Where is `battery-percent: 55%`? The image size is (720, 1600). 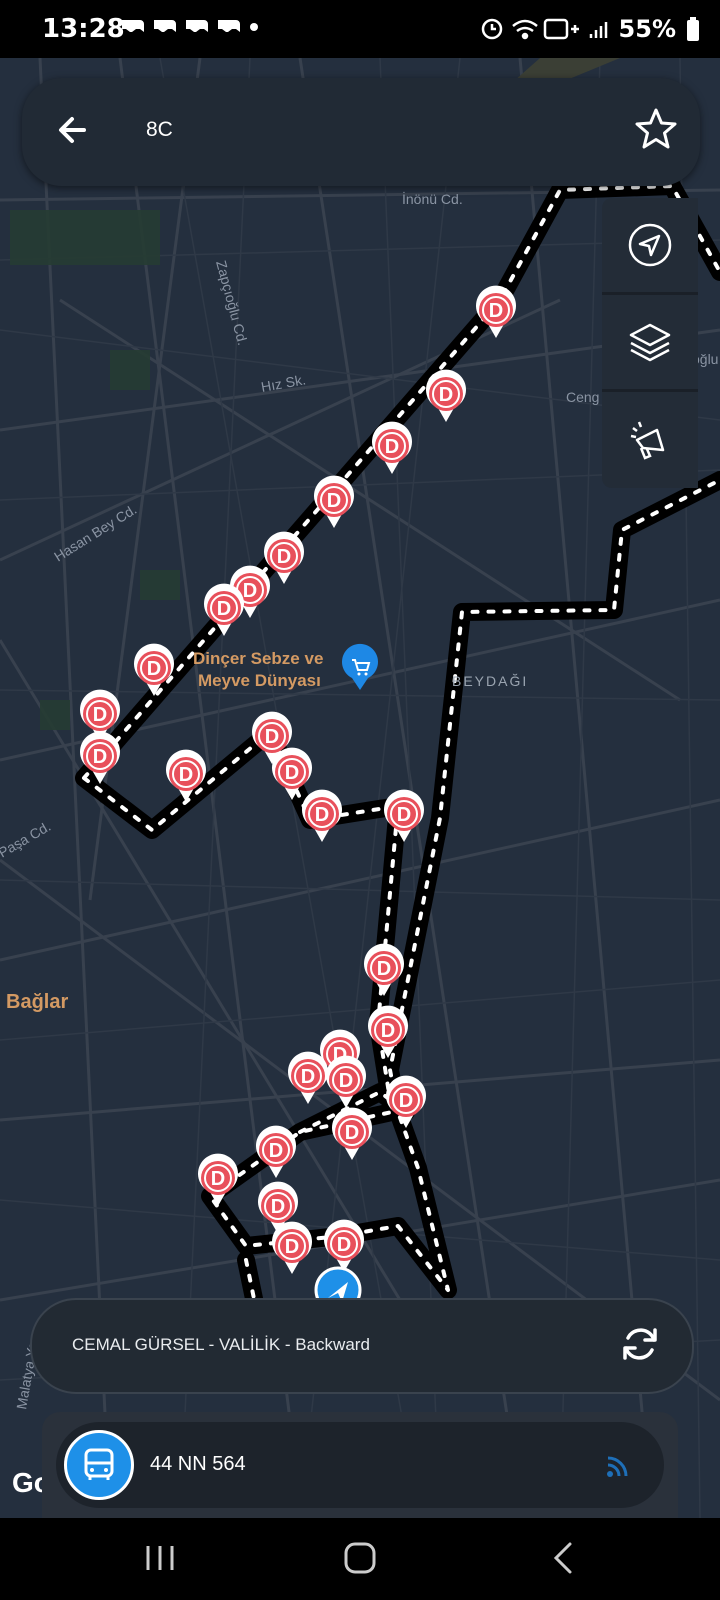 battery-percent: 55% is located at coordinates (647, 29).